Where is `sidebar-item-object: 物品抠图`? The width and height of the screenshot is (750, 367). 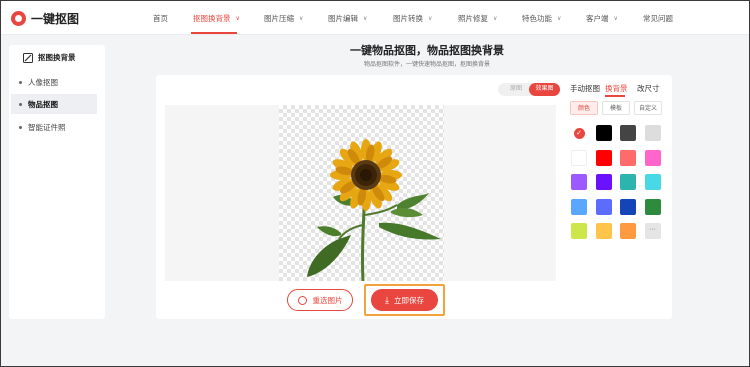 sidebar-item-object: 物品抠图 is located at coordinates (54, 104).